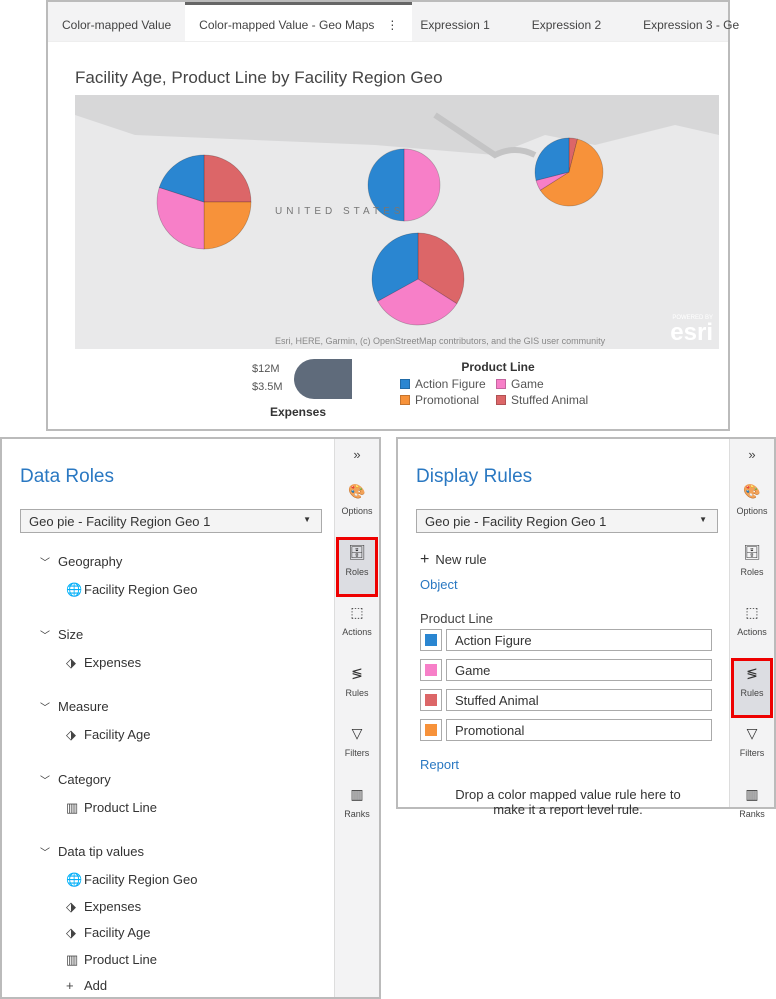 The height and width of the screenshot is (999, 776). What do you see at coordinates (392, 29) in the screenshot?
I see `more-icon: ⋮` at bounding box center [392, 29].